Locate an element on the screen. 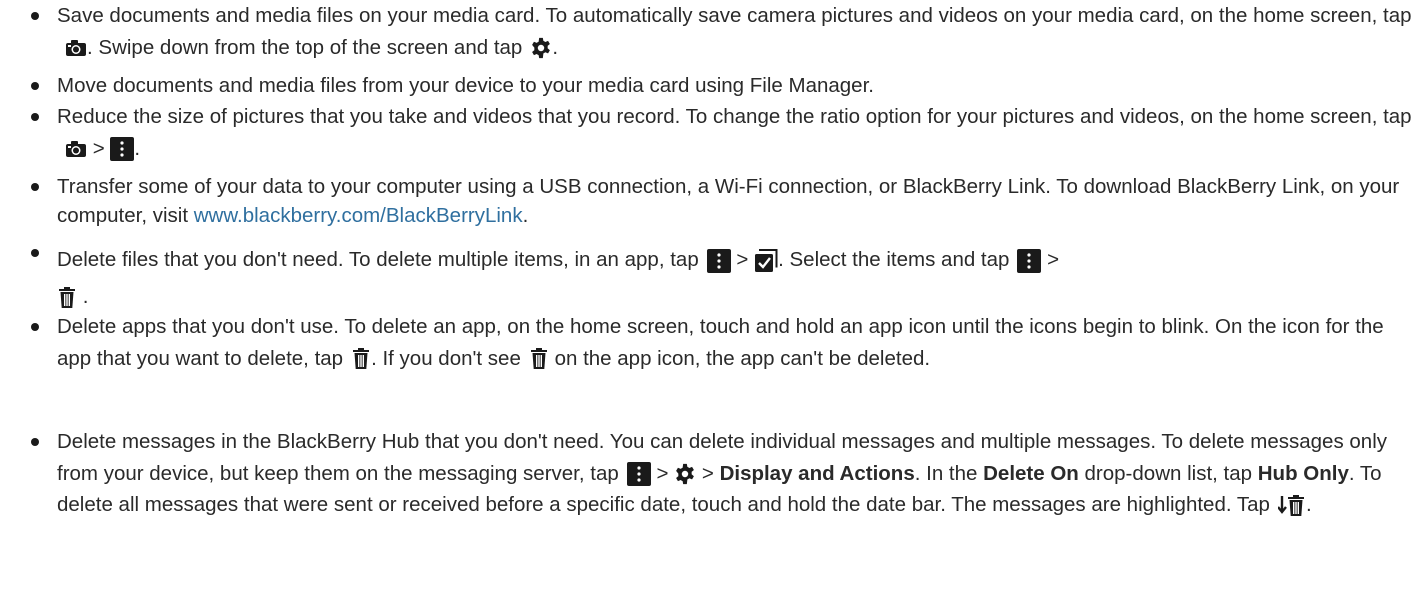 The image size is (1424, 613). select-items-icon is located at coordinates (766, 260).